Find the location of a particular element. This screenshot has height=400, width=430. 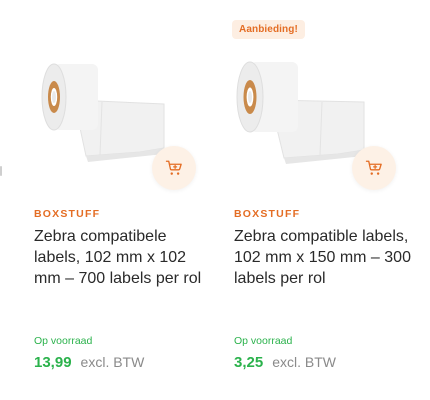

price-row: 3,25 excl. BTW is located at coordinates (285, 362).